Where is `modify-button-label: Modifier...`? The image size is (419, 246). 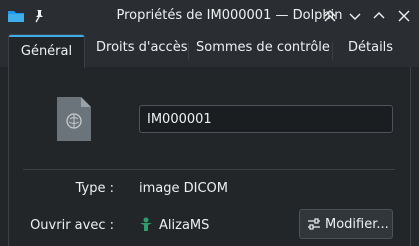 modify-button-label: Modifier... is located at coordinates (357, 224).